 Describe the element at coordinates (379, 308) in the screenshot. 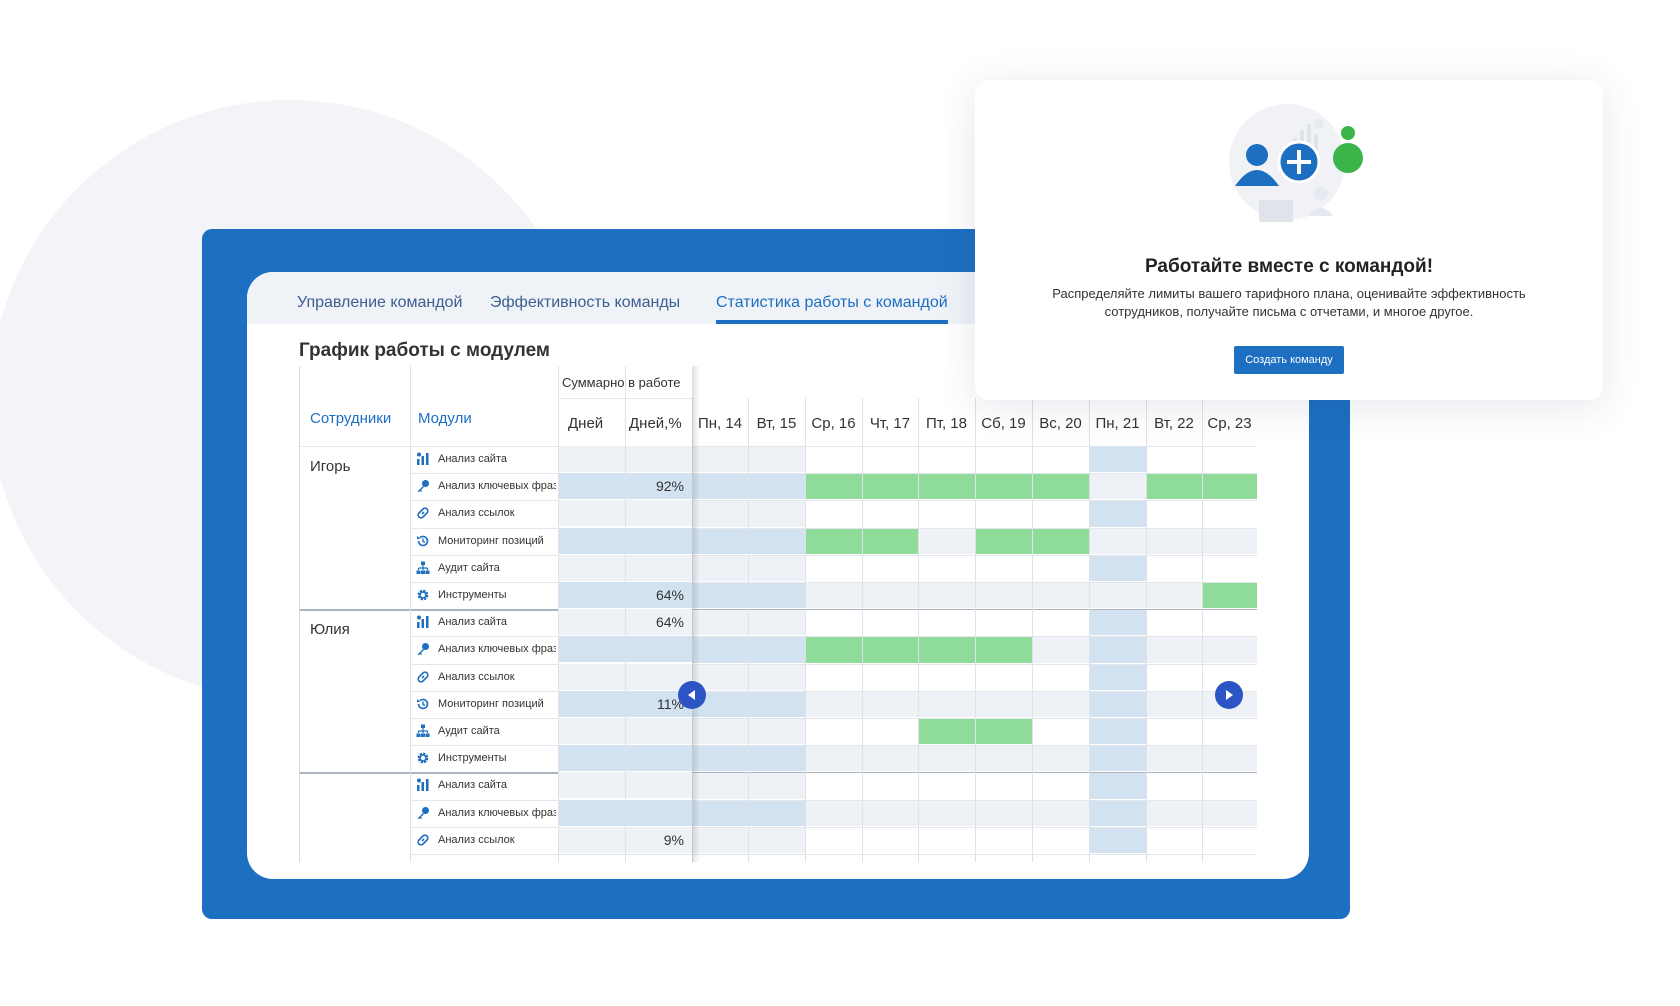

I see `tab-team-management: Управление командой` at that location.